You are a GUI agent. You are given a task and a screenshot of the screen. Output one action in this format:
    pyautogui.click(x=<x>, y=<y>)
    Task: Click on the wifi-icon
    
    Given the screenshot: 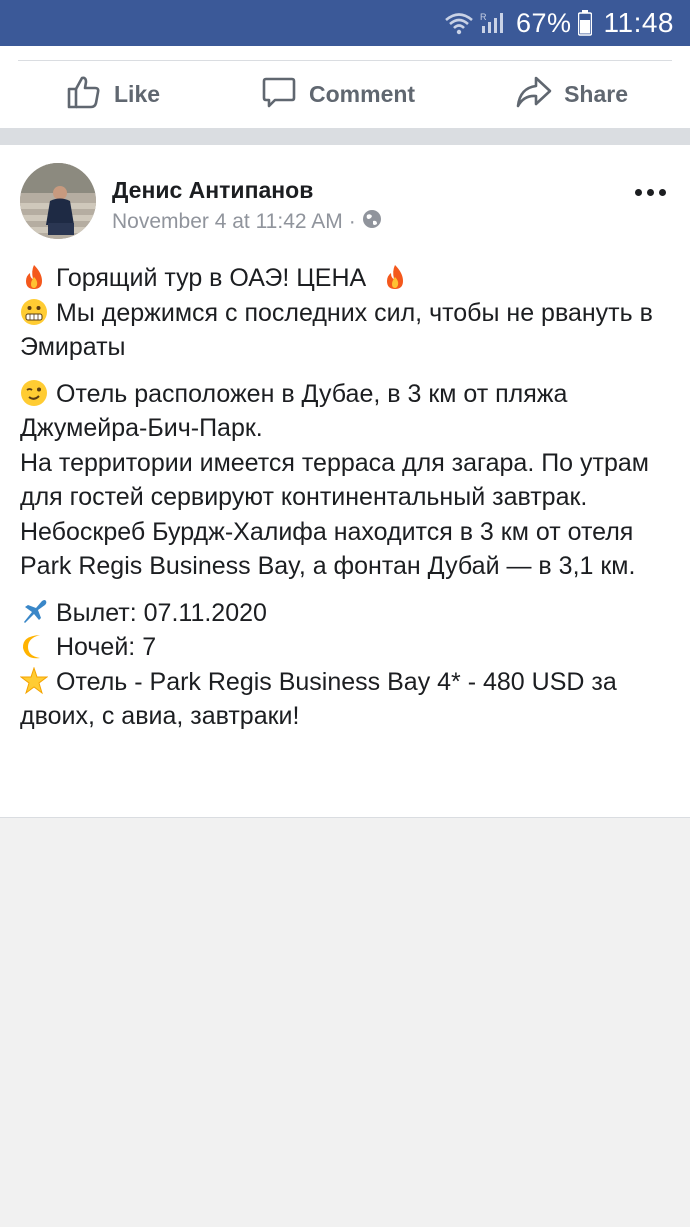 What is the action you would take?
    pyautogui.click(x=459, y=23)
    